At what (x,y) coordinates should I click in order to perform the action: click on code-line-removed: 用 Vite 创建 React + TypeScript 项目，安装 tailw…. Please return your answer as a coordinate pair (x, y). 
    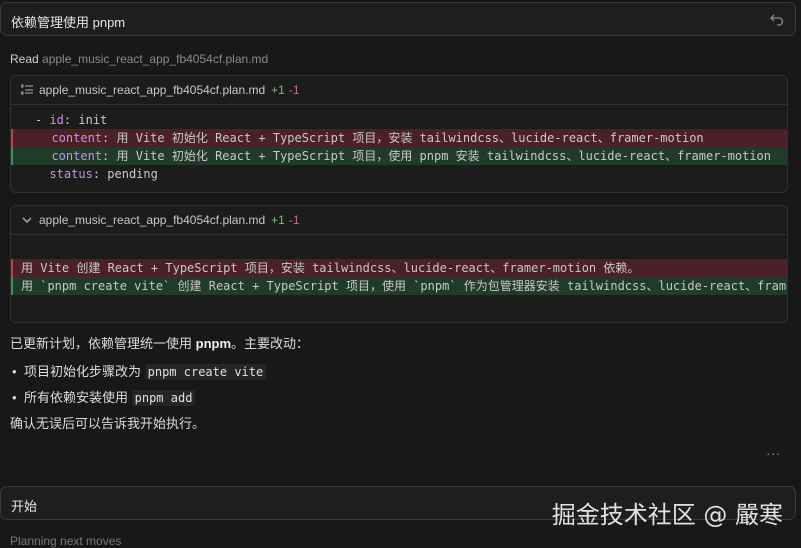
    Looking at the image, I should click on (399, 268).